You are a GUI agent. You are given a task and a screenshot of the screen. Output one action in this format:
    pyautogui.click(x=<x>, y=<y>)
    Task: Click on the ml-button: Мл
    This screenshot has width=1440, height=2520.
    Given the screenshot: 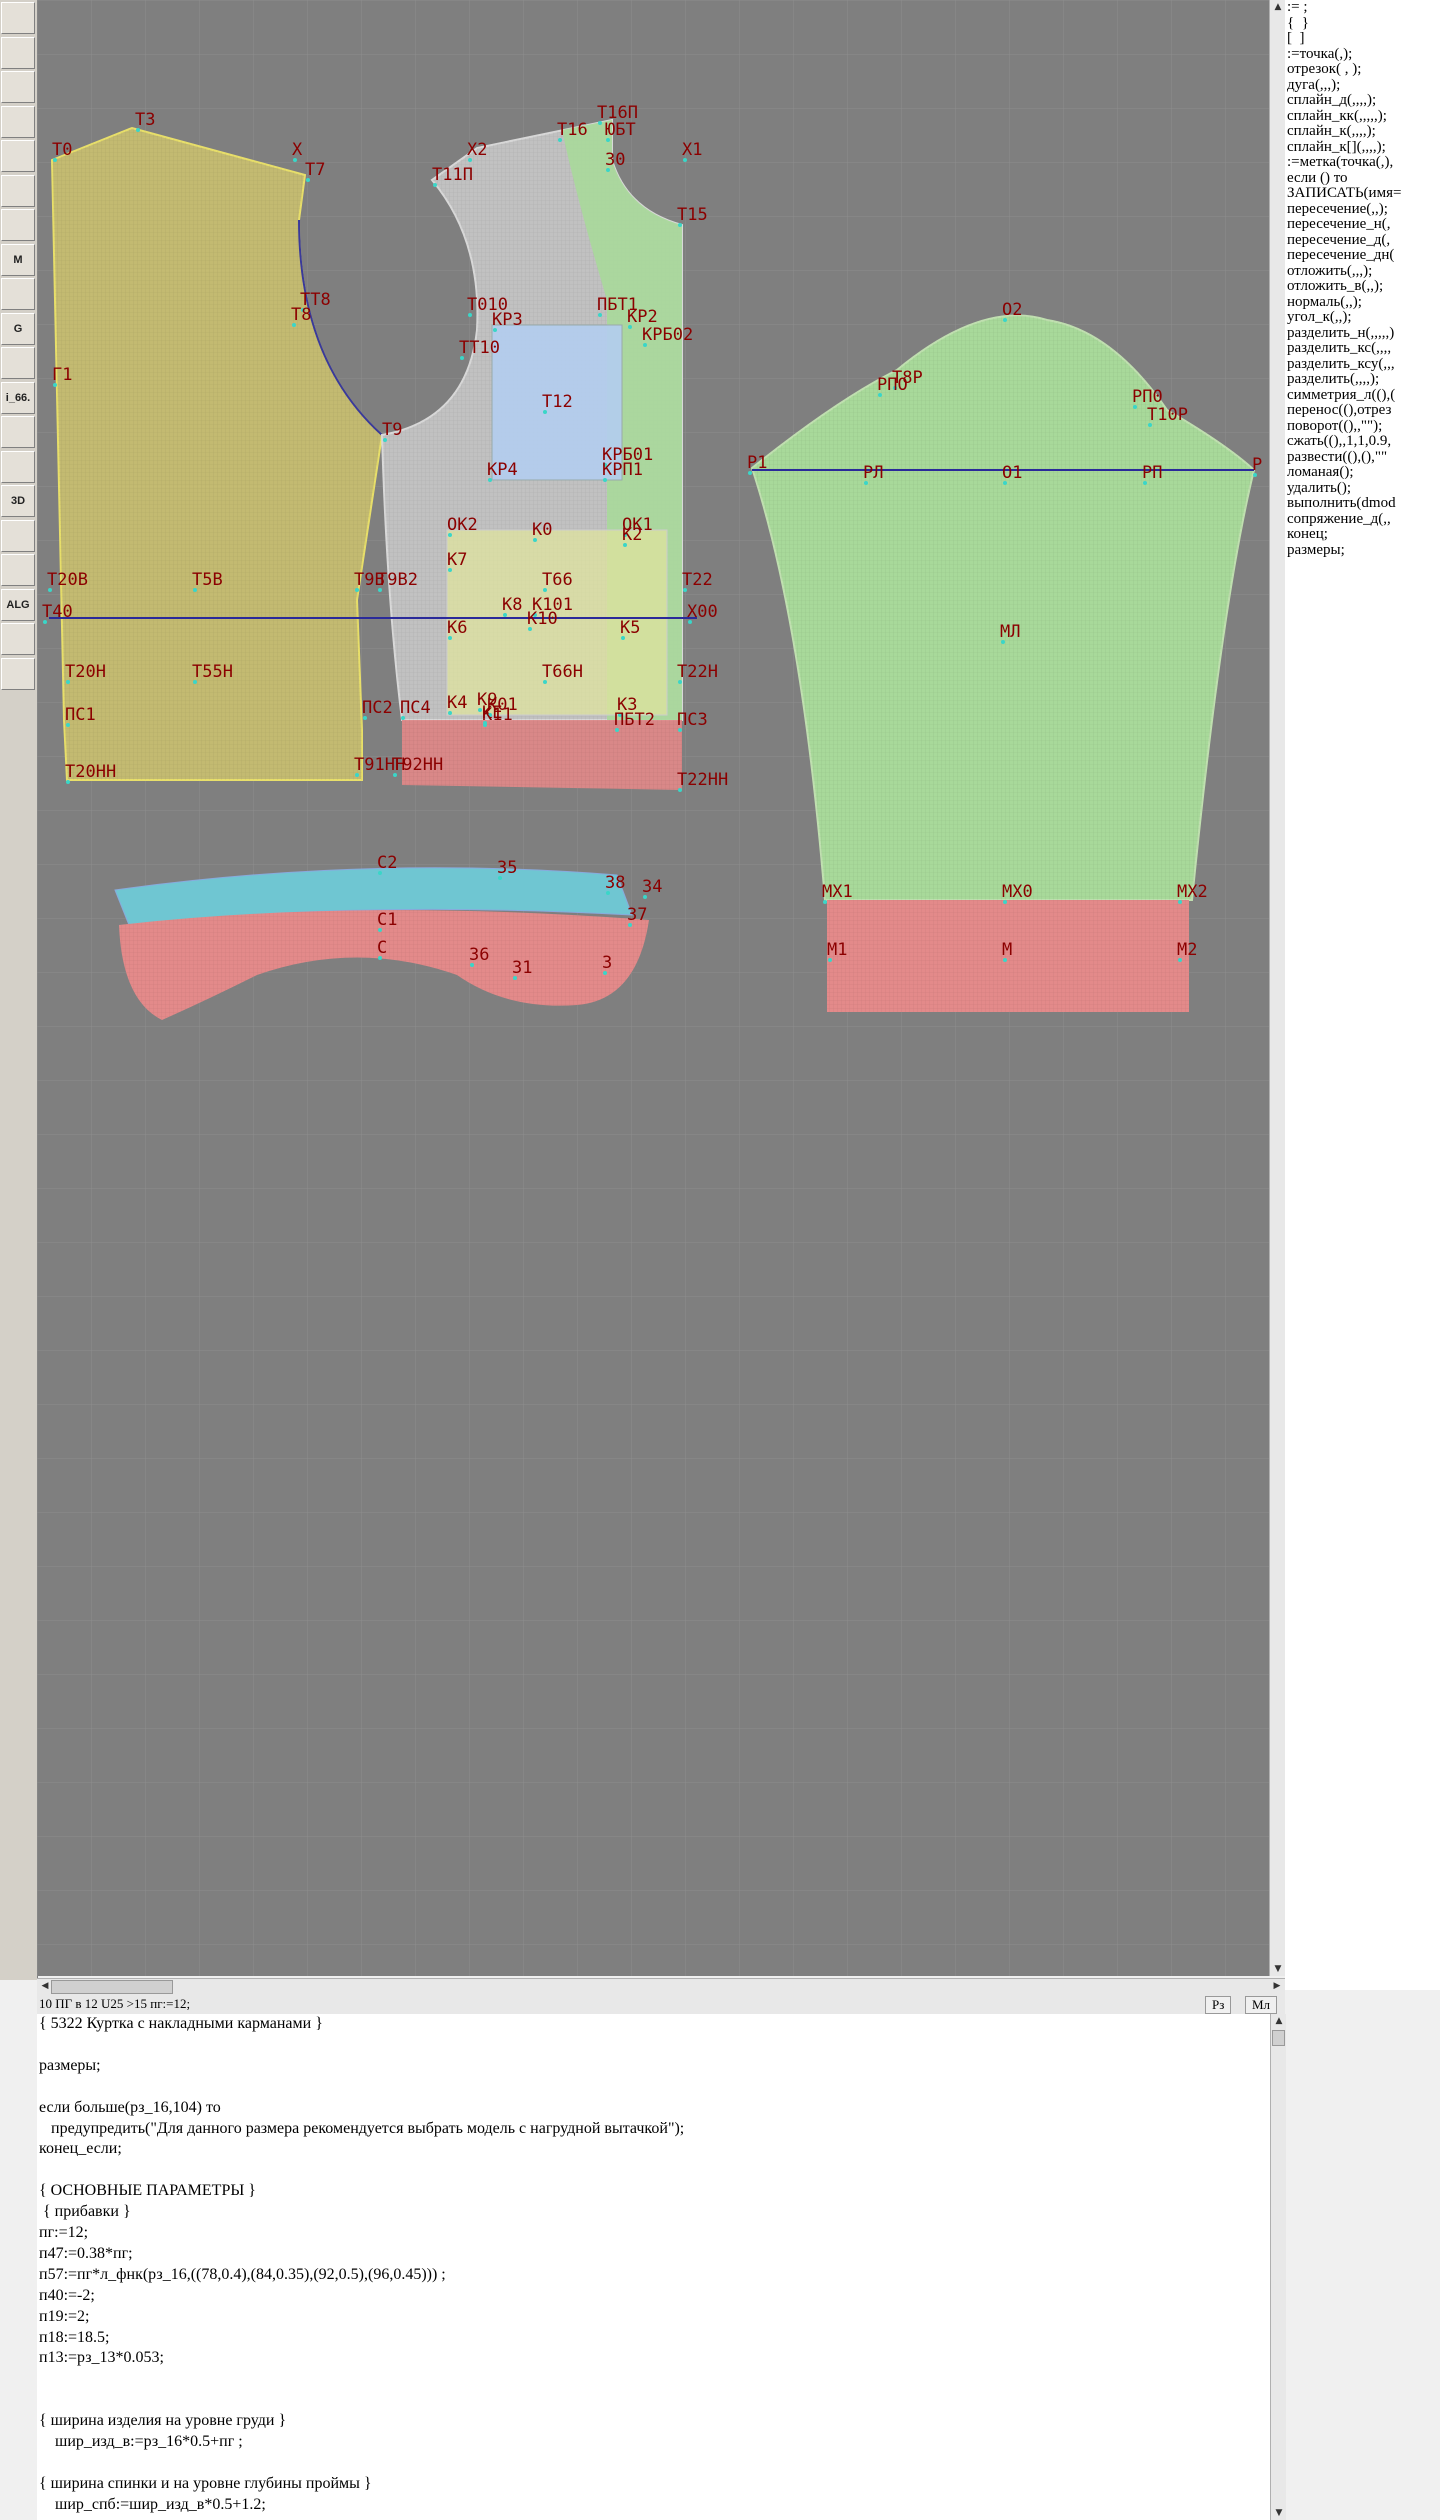 What is the action you would take?
    pyautogui.click(x=1261, y=2005)
    